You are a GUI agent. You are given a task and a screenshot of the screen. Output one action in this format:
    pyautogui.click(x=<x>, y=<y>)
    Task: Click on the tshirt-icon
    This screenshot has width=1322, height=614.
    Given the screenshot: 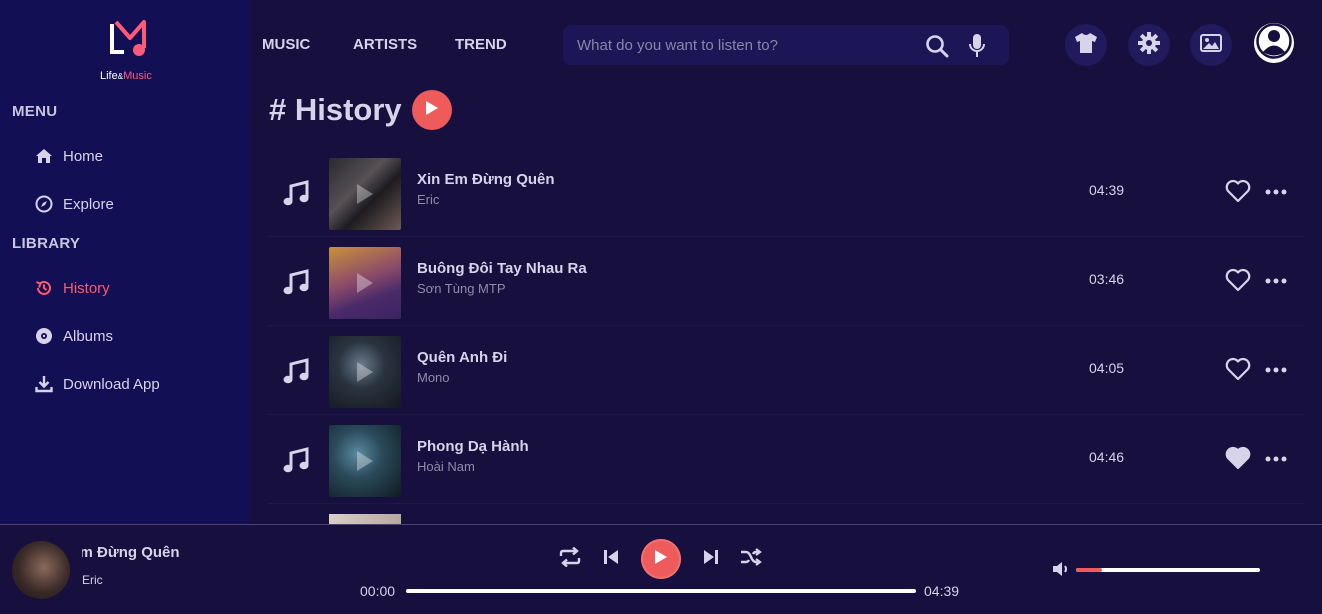 What is the action you would take?
    pyautogui.click(x=1086, y=45)
    